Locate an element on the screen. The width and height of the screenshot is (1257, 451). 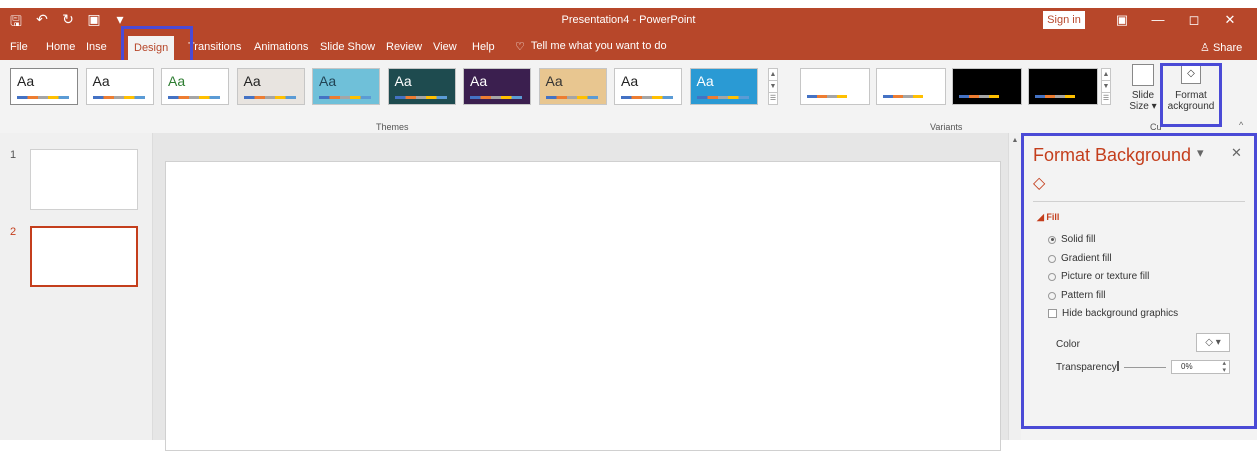
minimize-icon: — is located at coordinates (1158, 19).